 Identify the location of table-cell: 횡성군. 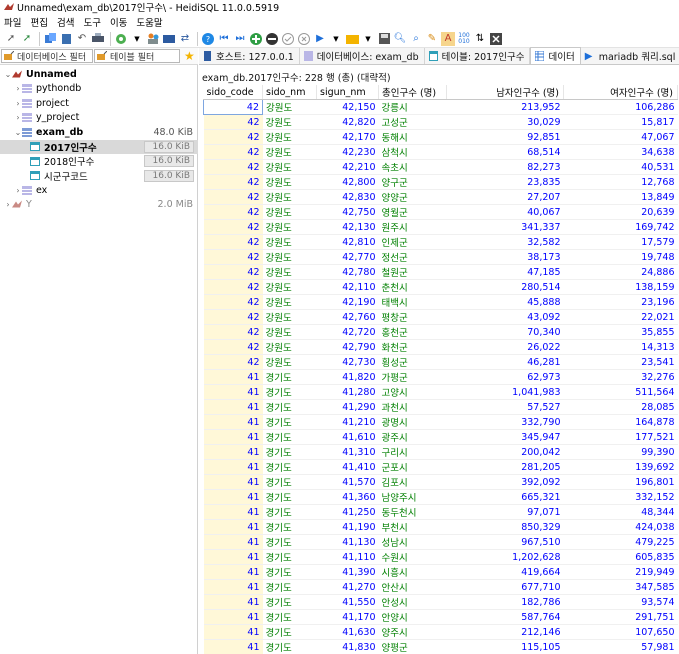
(412, 362).